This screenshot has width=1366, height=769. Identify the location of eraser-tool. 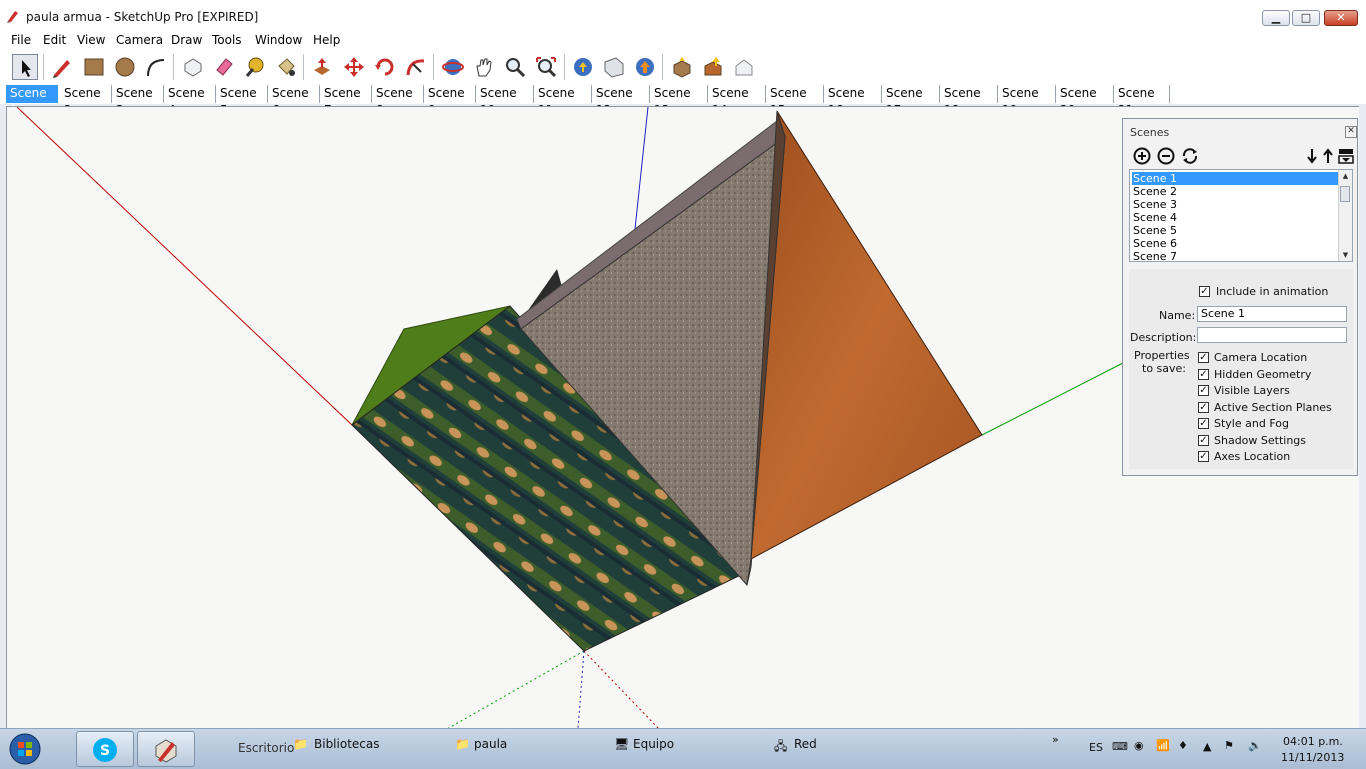
(224, 67).